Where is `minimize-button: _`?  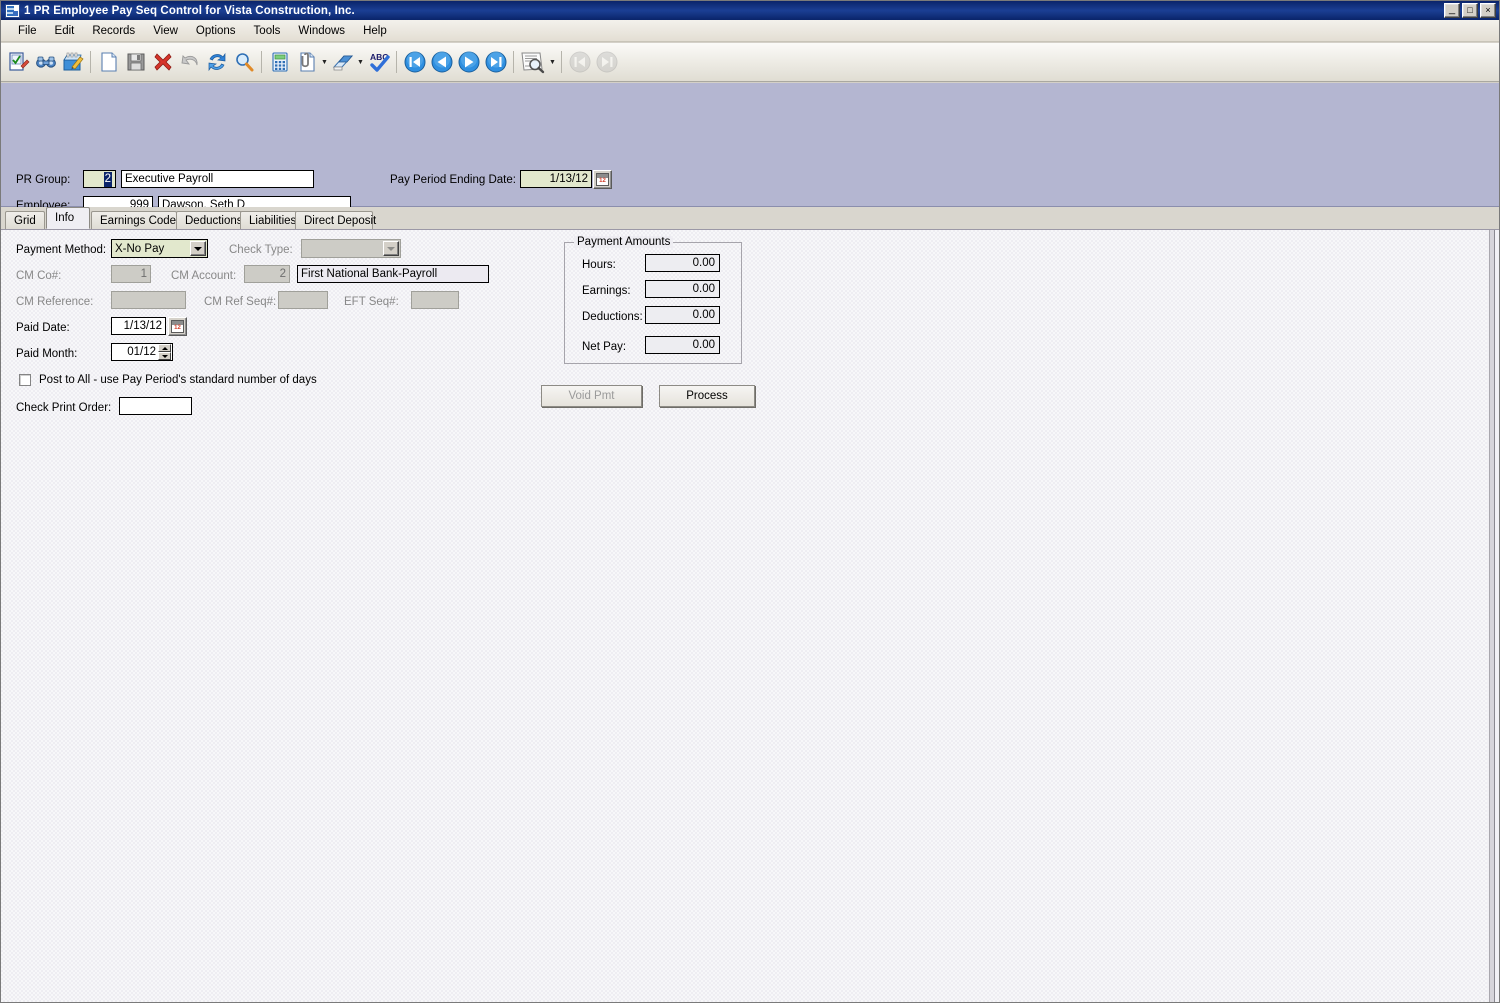 minimize-button: _ is located at coordinates (1452, 10).